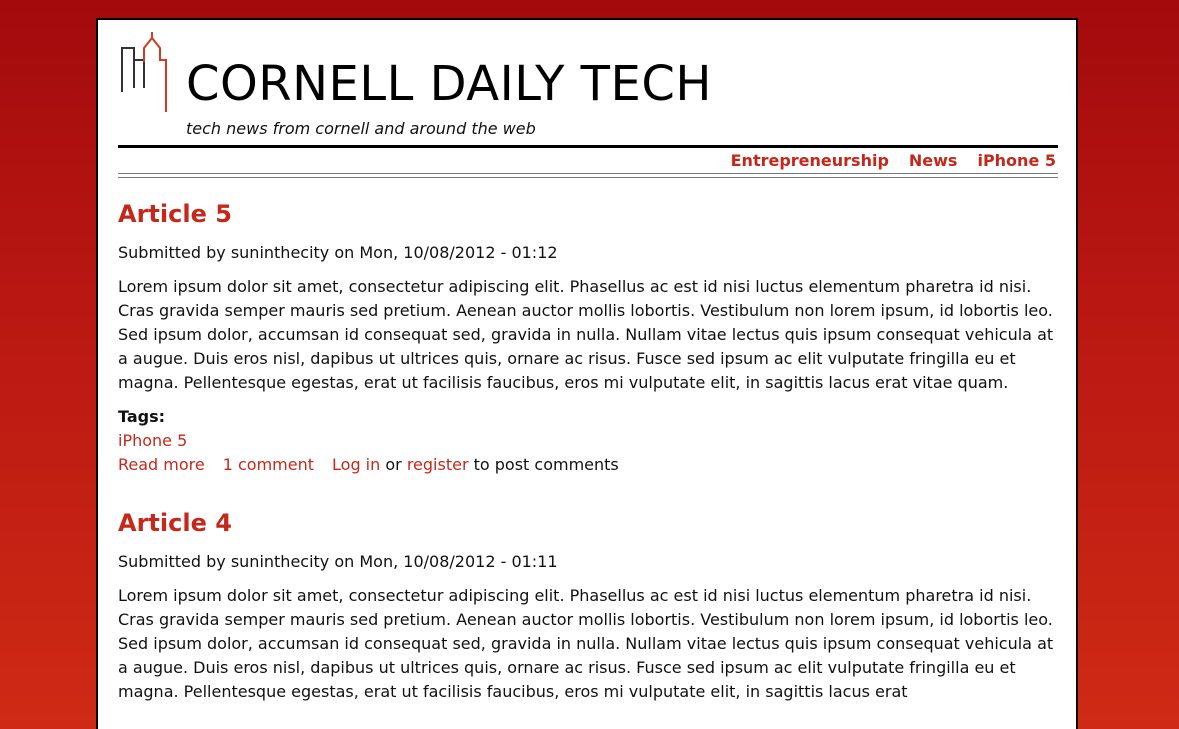  What do you see at coordinates (268, 464) in the screenshot?
I see `comments-link: 1 comment` at bounding box center [268, 464].